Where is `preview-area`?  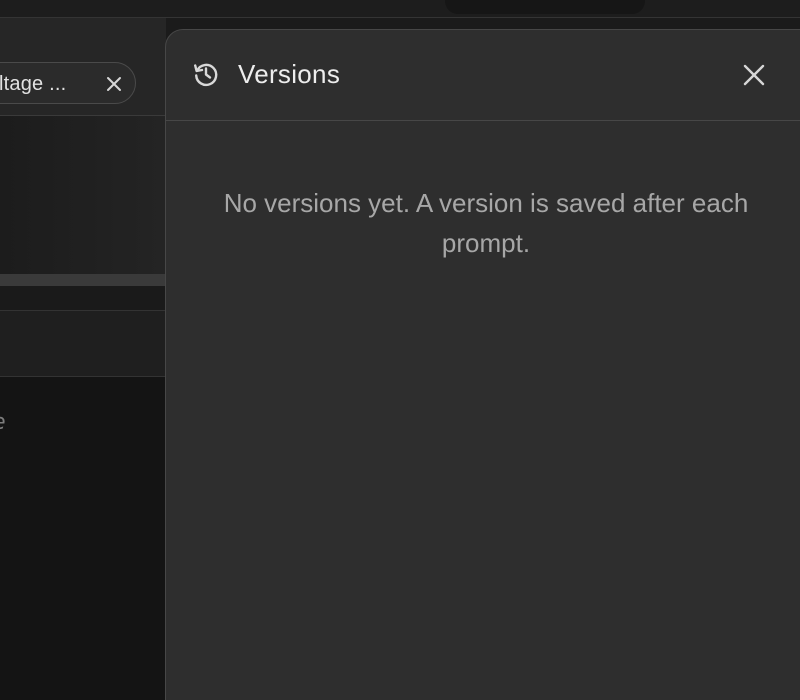 preview-area is located at coordinates (83, 195).